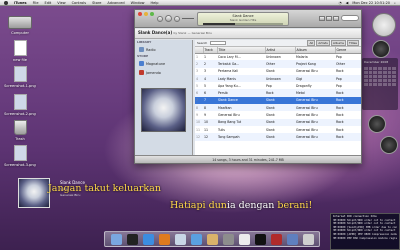 The height and width of the screenshot is (250, 400). I want to click on menu-window: Window, so click(138, 3).